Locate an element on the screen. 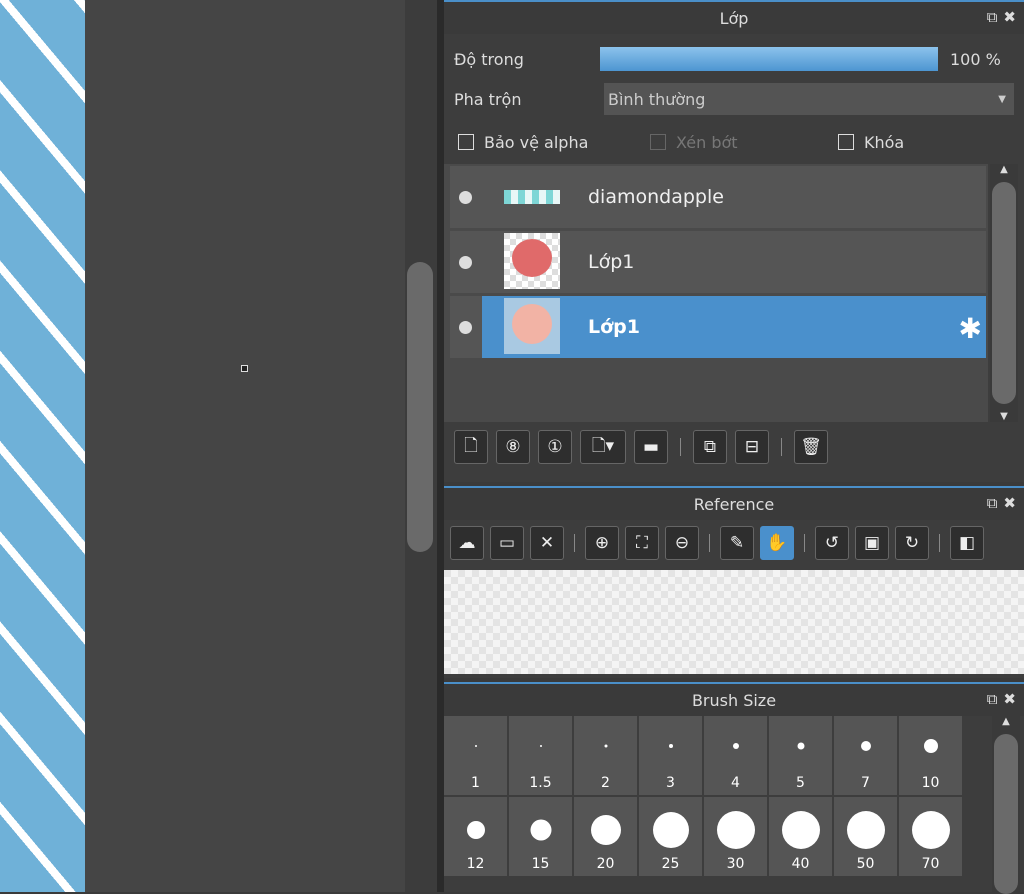 The height and width of the screenshot is (894, 1024). rotate-right-button: ↻ is located at coordinates (912, 543).